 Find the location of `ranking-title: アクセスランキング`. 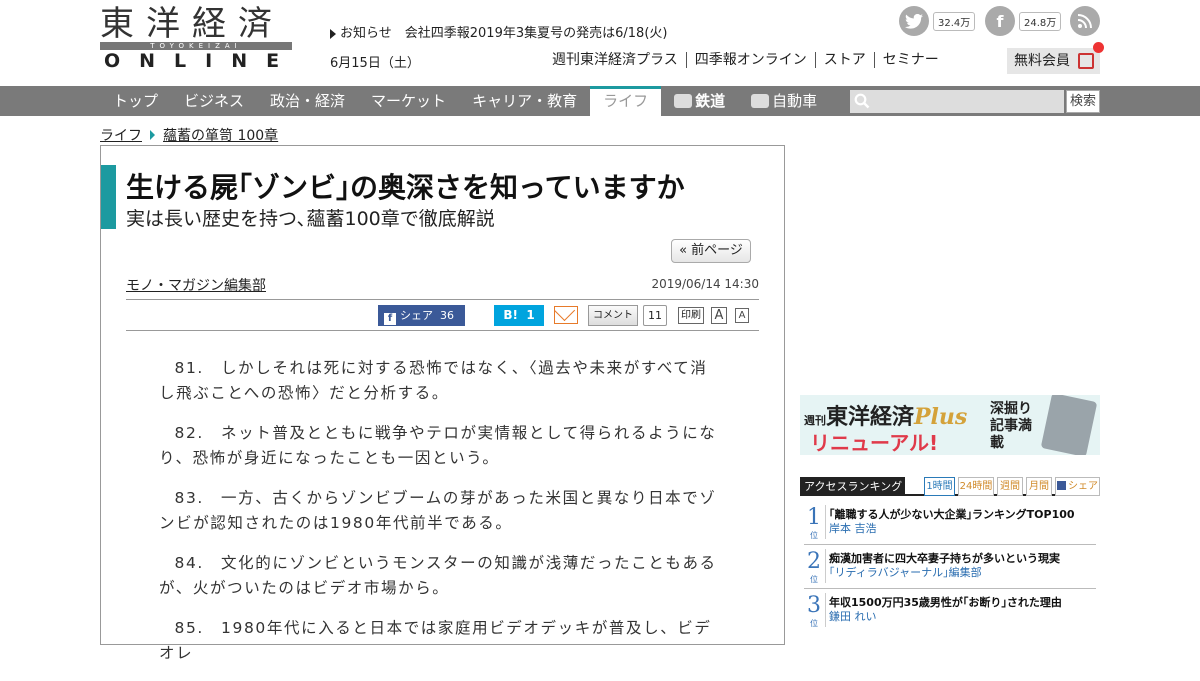

ranking-title: アクセスランキング is located at coordinates (852, 486).